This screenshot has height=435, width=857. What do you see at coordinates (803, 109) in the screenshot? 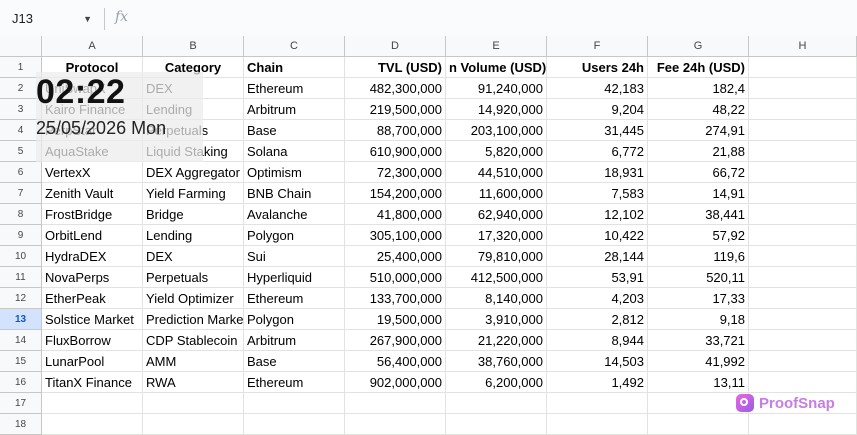
I see `cell-h3` at bounding box center [803, 109].